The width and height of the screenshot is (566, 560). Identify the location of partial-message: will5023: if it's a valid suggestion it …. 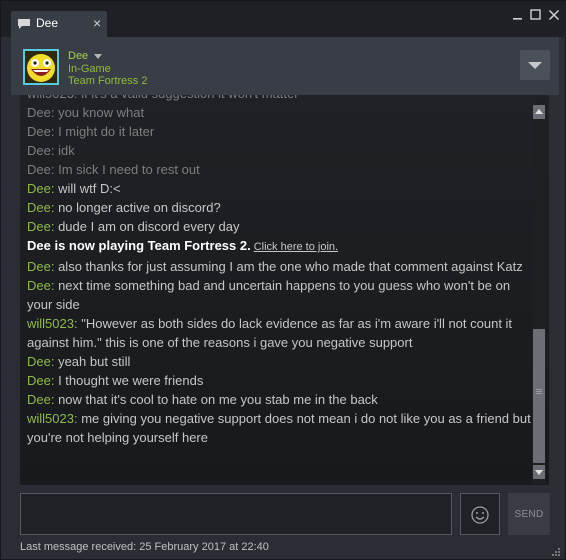
(279, 99).